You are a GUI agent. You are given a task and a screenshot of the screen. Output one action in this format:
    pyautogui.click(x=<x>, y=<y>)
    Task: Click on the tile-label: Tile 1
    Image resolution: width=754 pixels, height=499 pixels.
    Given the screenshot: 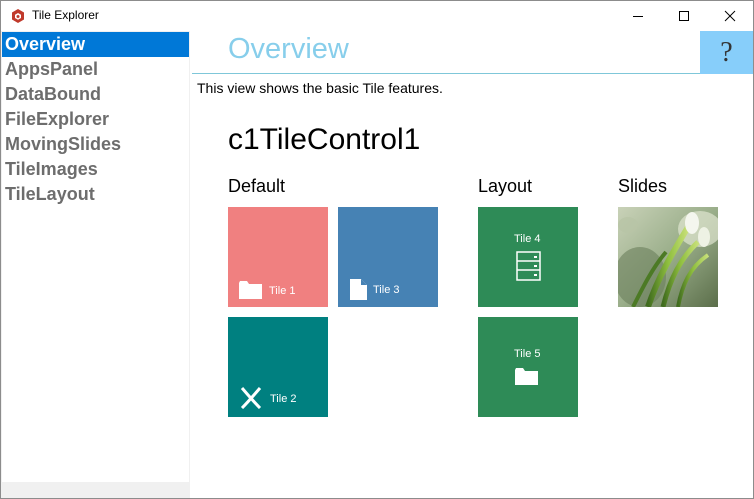 What is the action you would take?
    pyautogui.click(x=282, y=291)
    